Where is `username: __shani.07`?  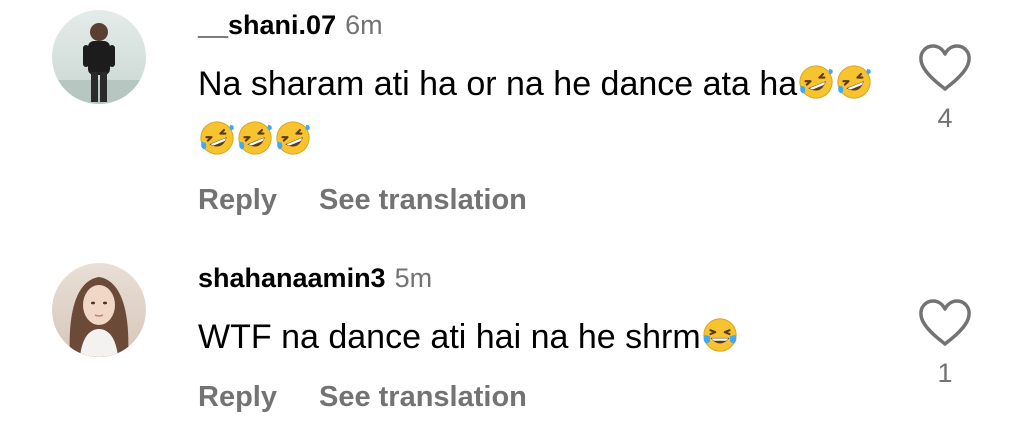
username: __shani.07 is located at coordinates (267, 25).